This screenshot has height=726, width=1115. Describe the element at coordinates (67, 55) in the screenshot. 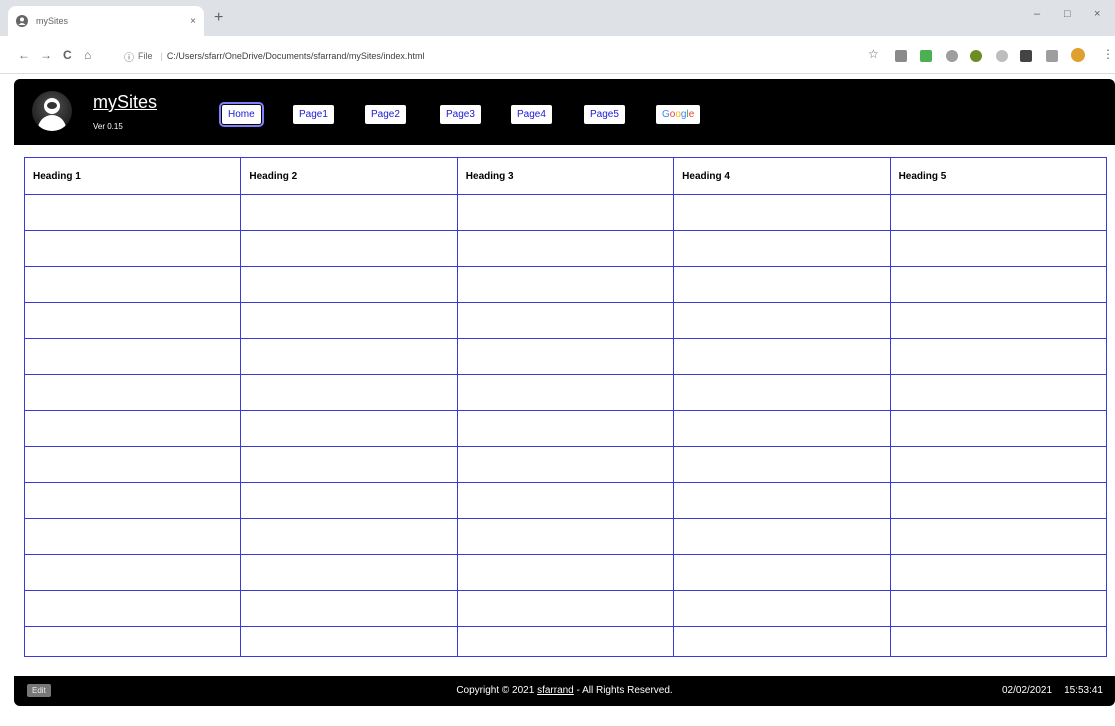

I see `reload-icon: C` at that location.